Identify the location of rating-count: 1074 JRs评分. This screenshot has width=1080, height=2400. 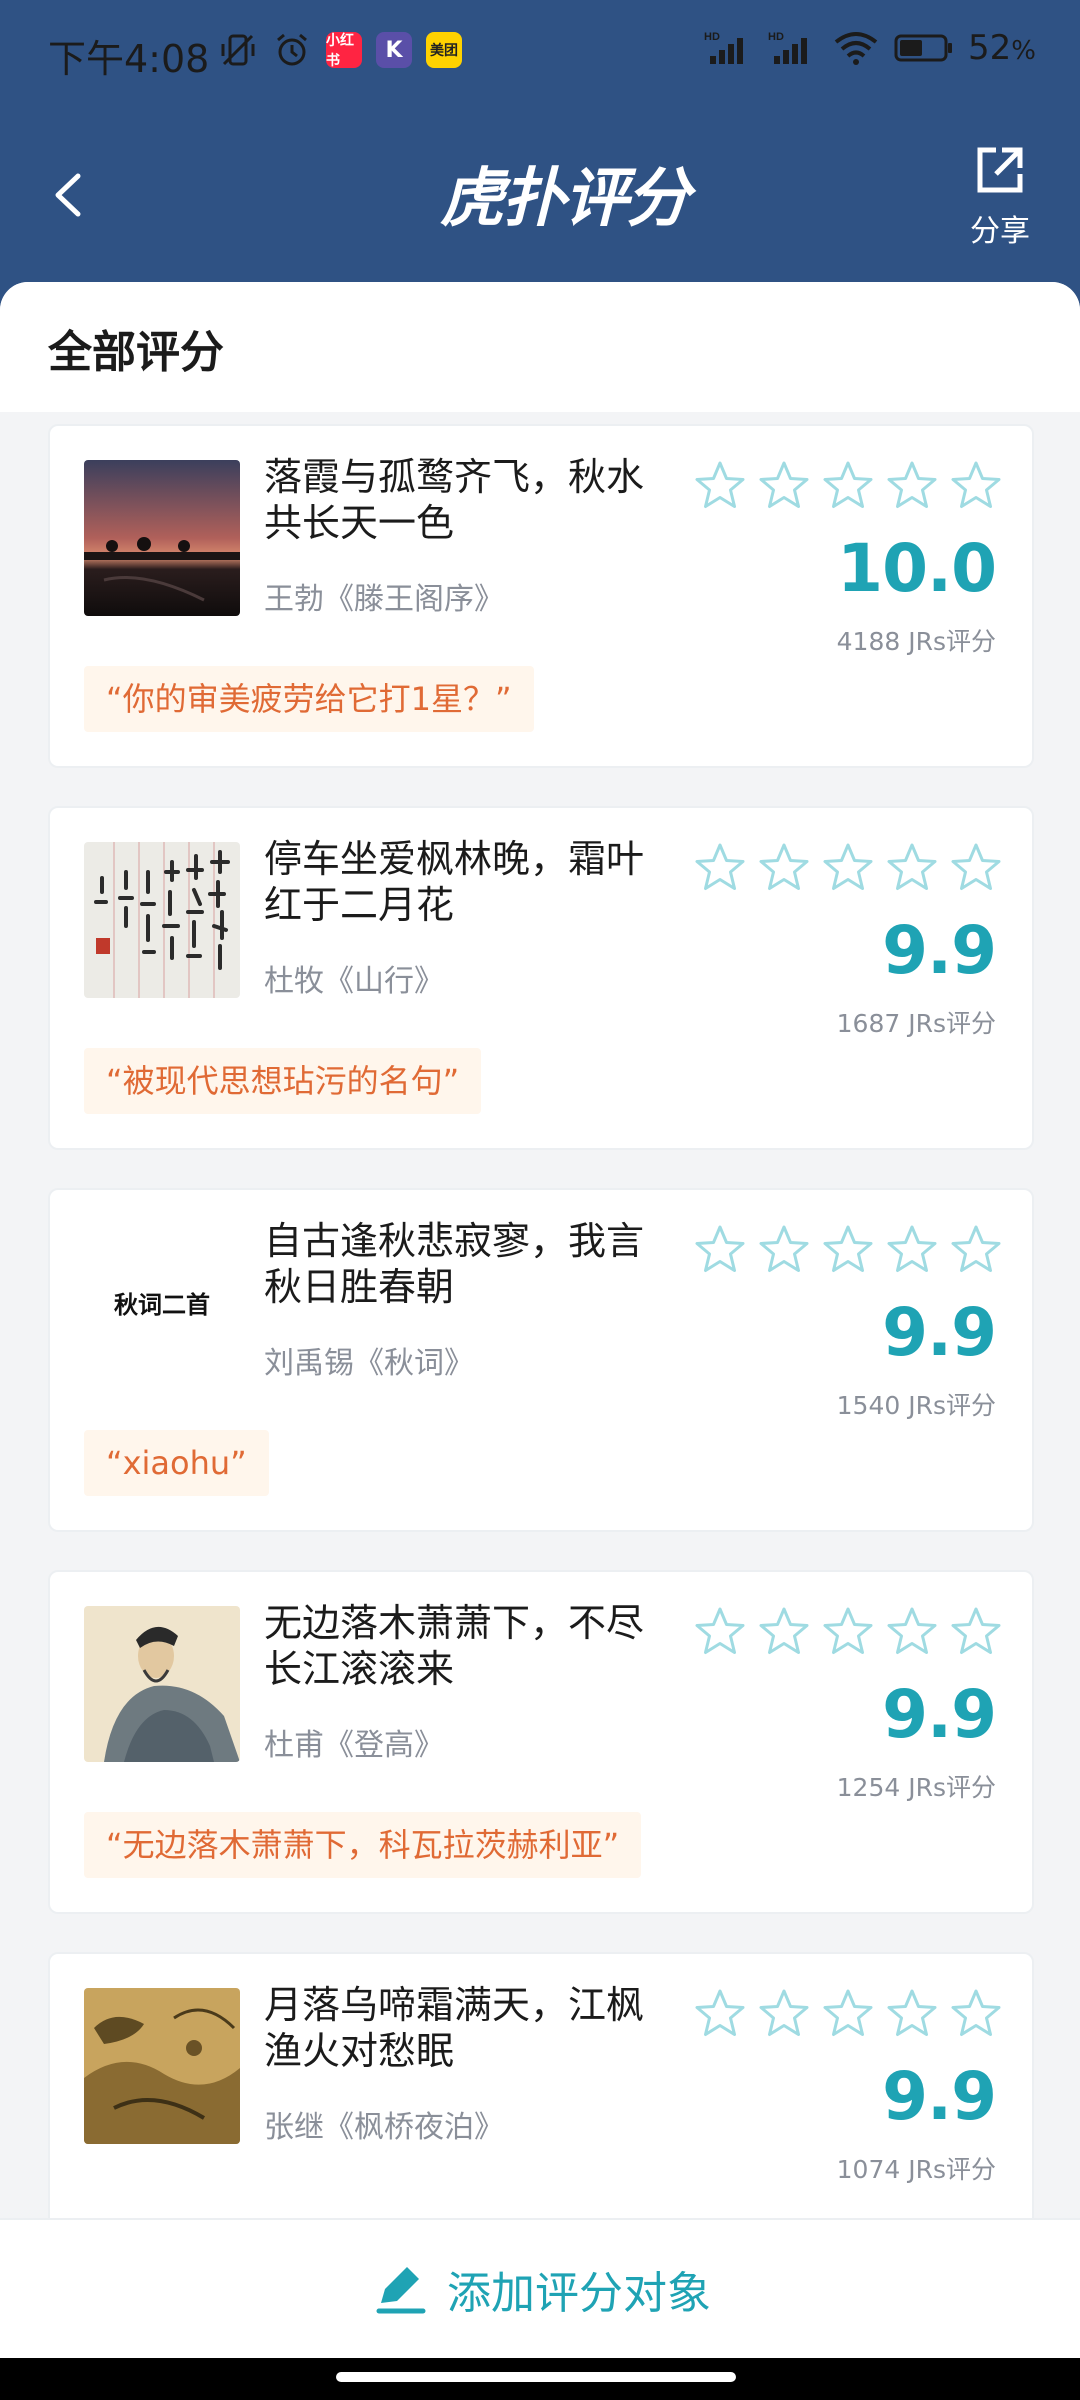
(916, 2169).